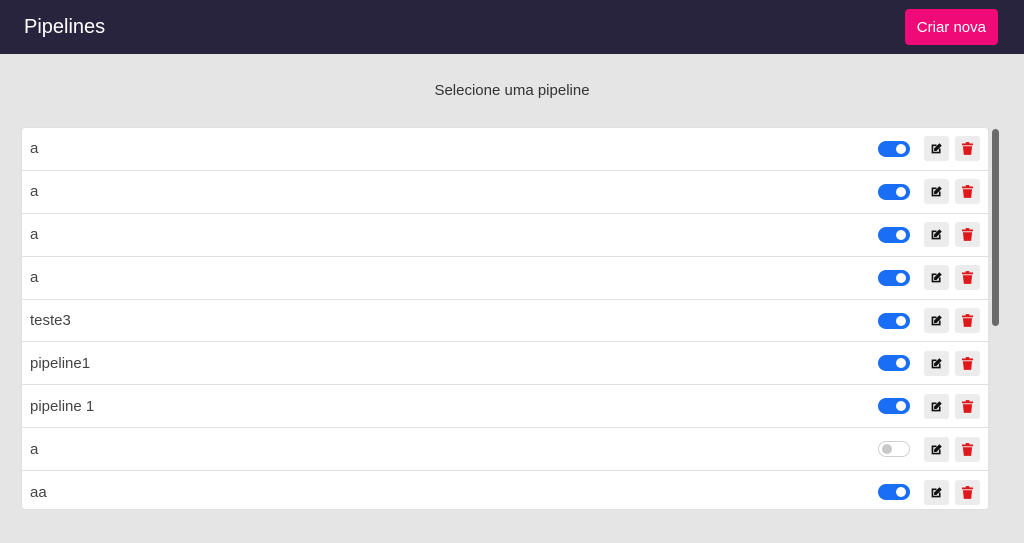  What do you see at coordinates (995, 227) in the screenshot?
I see `scrollbar-thumb` at bounding box center [995, 227].